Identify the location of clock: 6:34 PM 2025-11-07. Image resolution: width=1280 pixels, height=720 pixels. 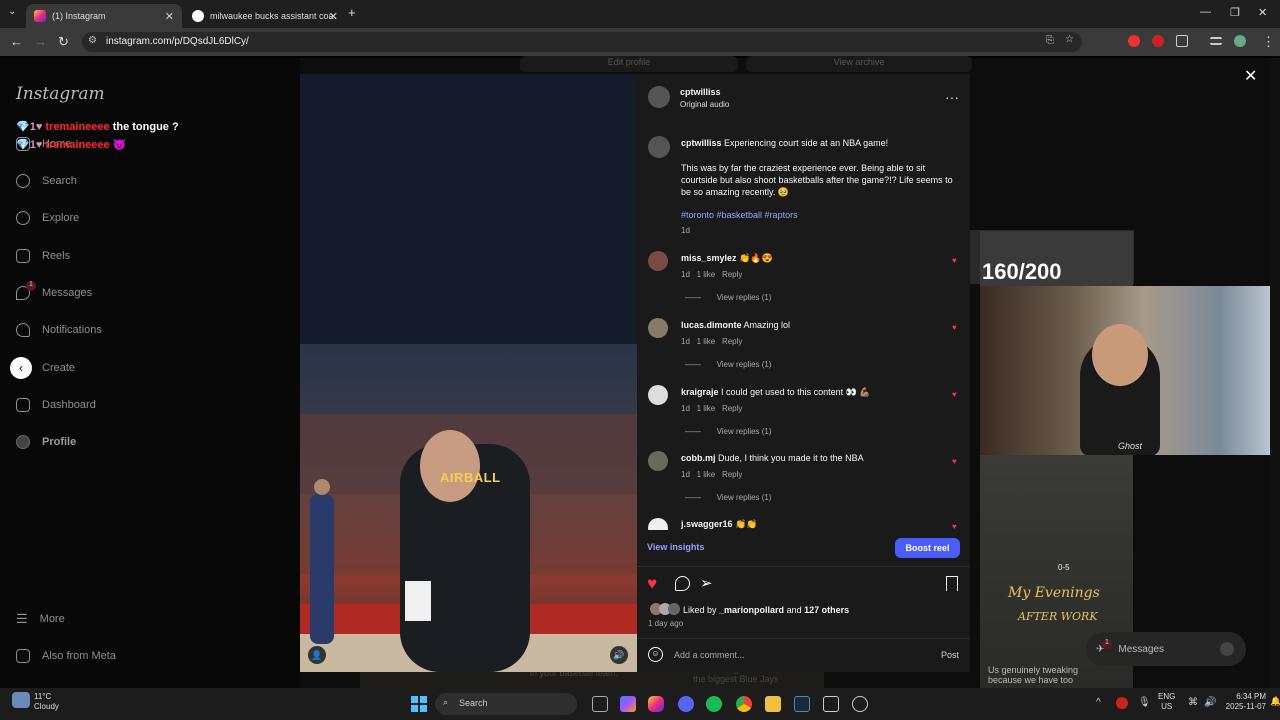
(1236, 702).